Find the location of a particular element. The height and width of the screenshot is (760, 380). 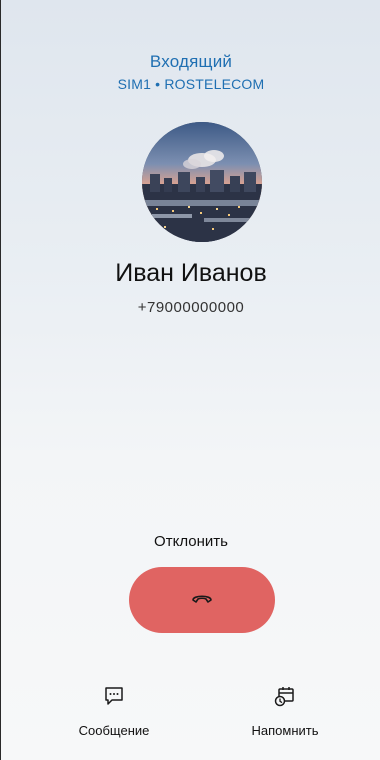

city-sunset-photo is located at coordinates (202, 182).